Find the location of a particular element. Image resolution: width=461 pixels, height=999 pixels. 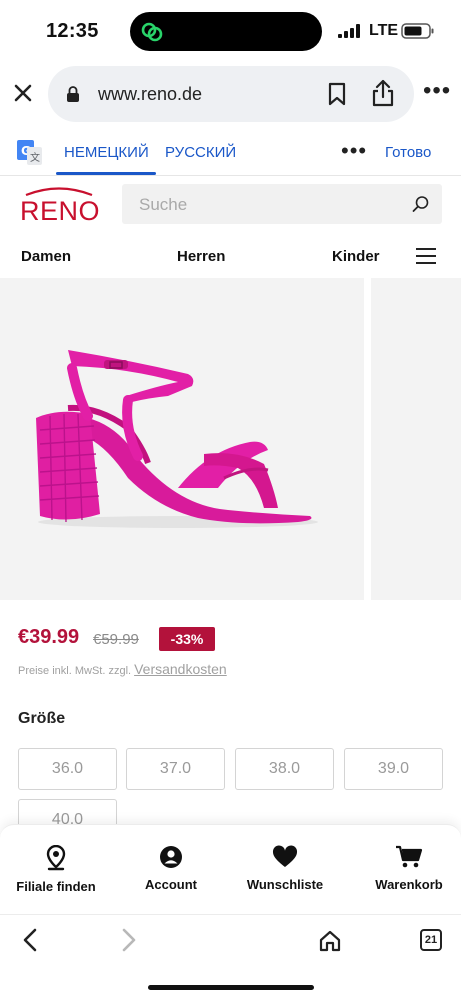

tab-source-language: НЕМЕЦКИЙ is located at coordinates (106, 152).